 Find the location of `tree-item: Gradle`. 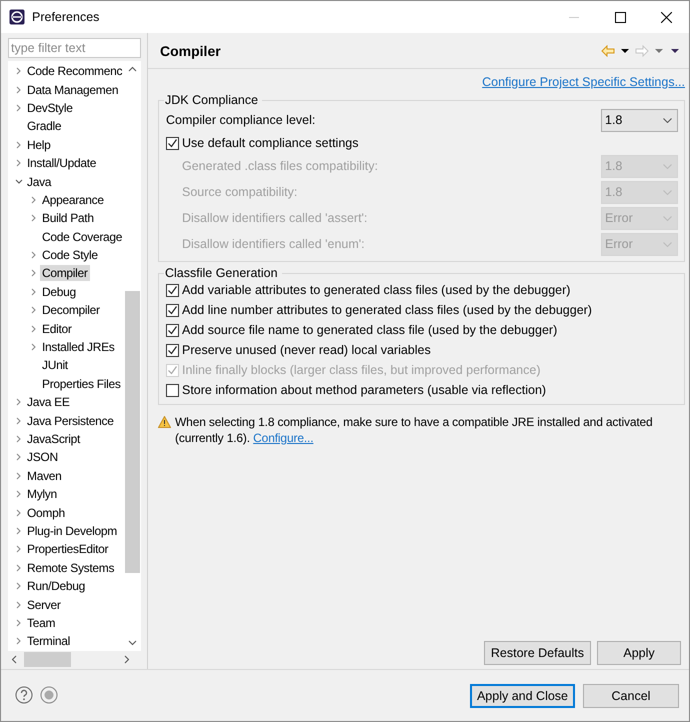

tree-item: Gradle is located at coordinates (44, 126).